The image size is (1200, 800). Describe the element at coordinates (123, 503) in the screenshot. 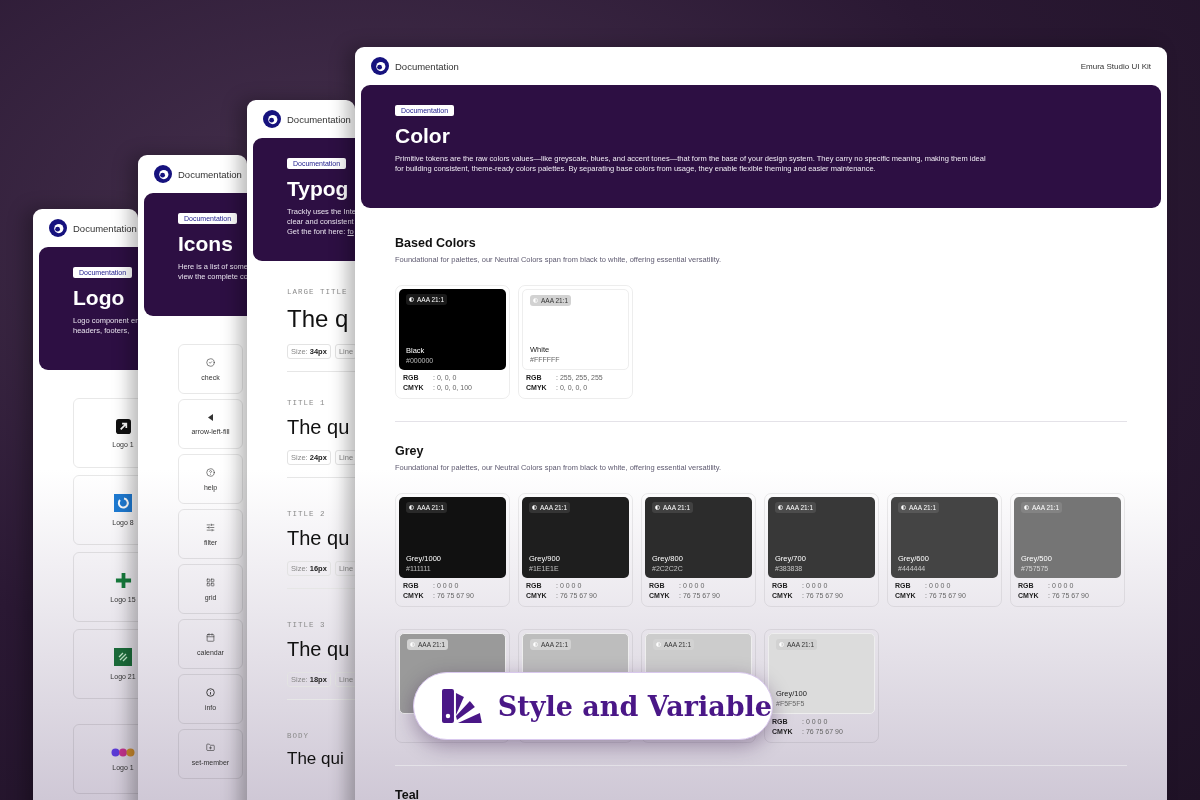

I see `refresh-logo-icon` at that location.